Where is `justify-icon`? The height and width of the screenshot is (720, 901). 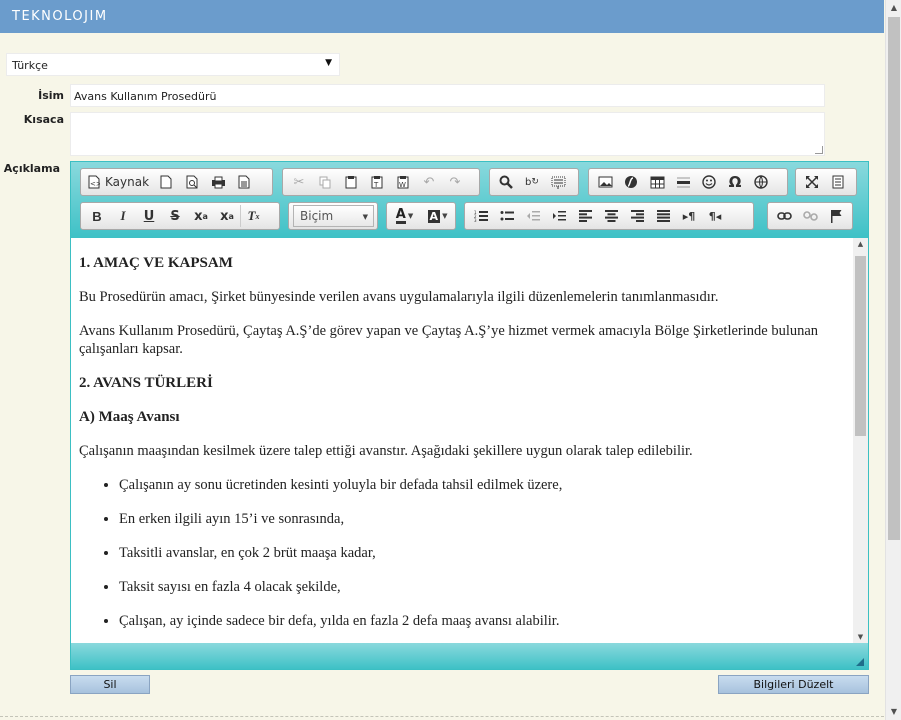
justify-icon is located at coordinates (663, 216).